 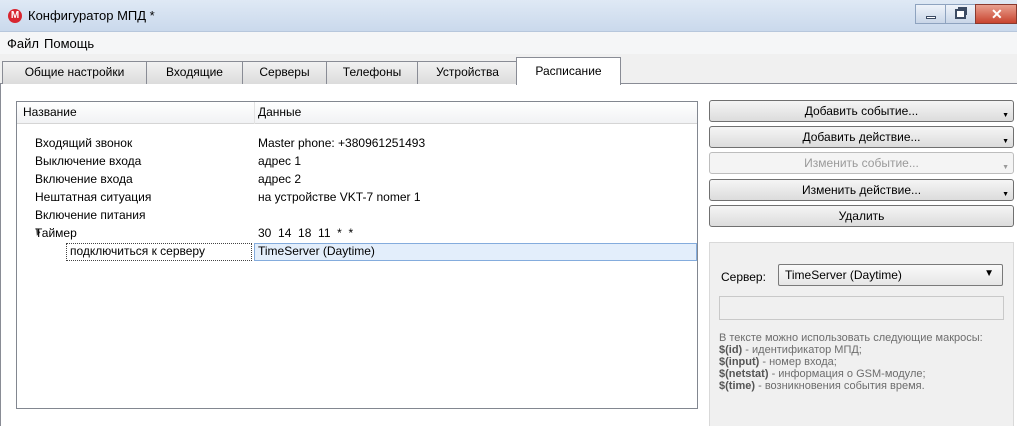 I want to click on minimize-button, so click(x=930, y=14).